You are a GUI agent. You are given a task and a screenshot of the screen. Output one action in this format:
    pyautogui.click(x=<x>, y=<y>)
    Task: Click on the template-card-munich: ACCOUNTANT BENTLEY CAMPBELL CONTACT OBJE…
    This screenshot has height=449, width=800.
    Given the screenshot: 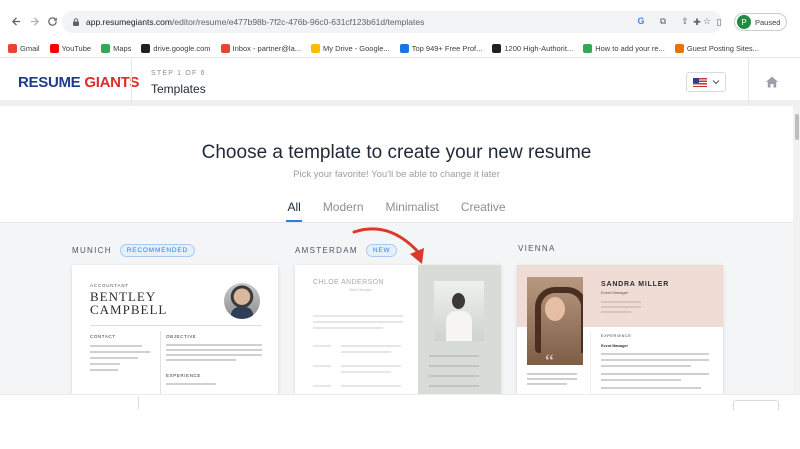 What is the action you would take?
    pyautogui.click(x=175, y=329)
    